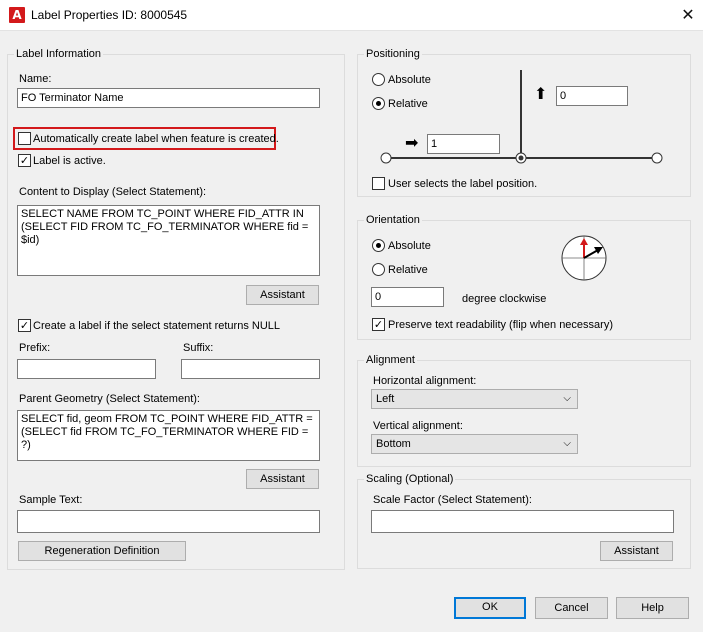 The height and width of the screenshot is (632, 703). Describe the element at coordinates (24, 325) in the screenshot. I see `create-if-null-checkbox: ✓` at that location.